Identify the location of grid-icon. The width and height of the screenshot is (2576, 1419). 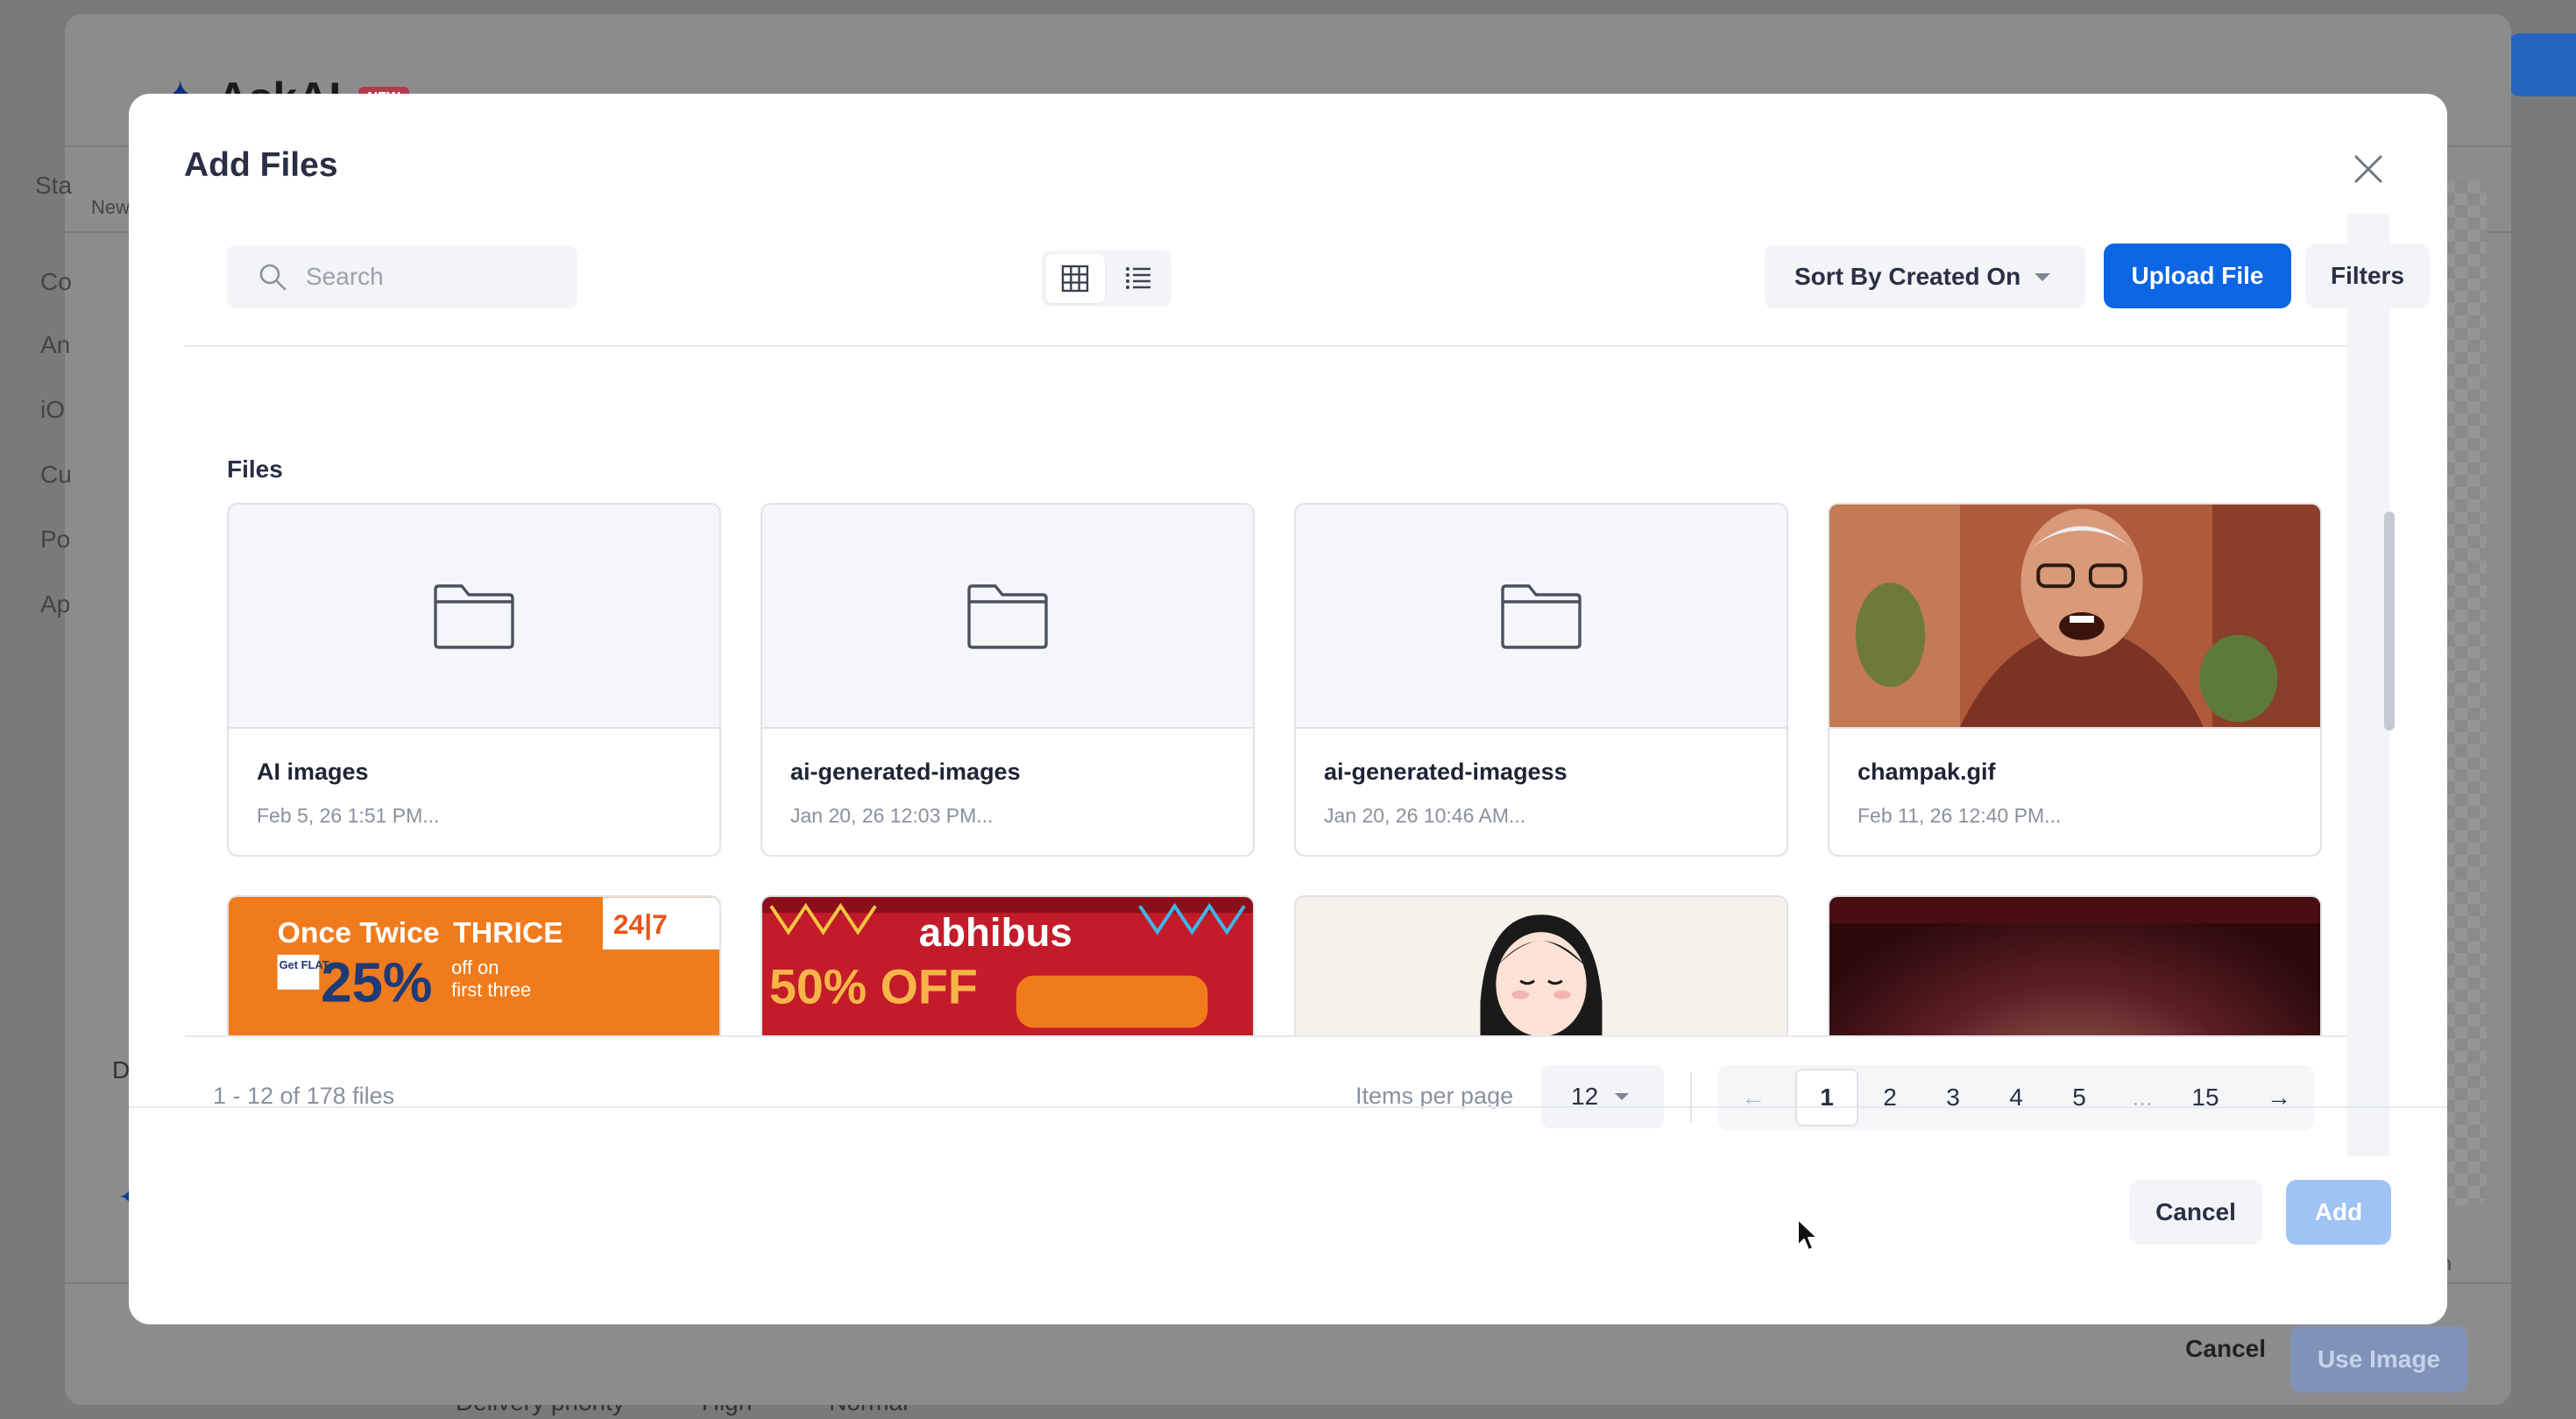
(1075, 279).